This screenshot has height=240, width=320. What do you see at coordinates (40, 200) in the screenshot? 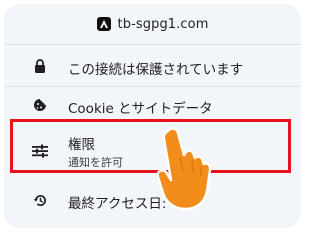
I see `history-icon` at bounding box center [40, 200].